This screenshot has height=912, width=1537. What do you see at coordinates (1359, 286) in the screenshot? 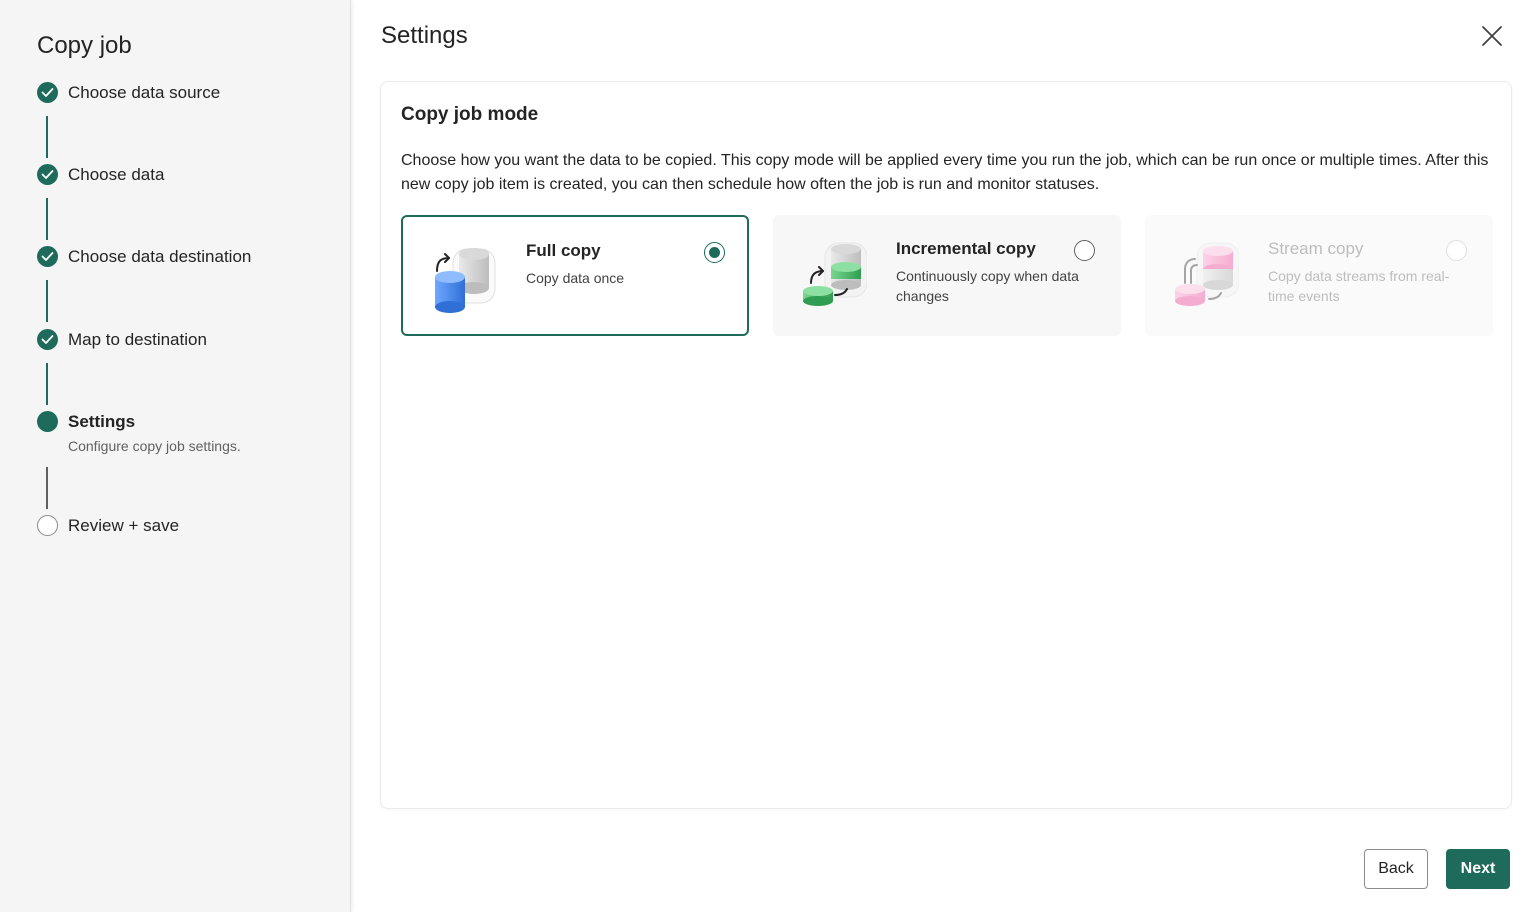
I see `option-description: Copy data streams from real-time events` at bounding box center [1359, 286].